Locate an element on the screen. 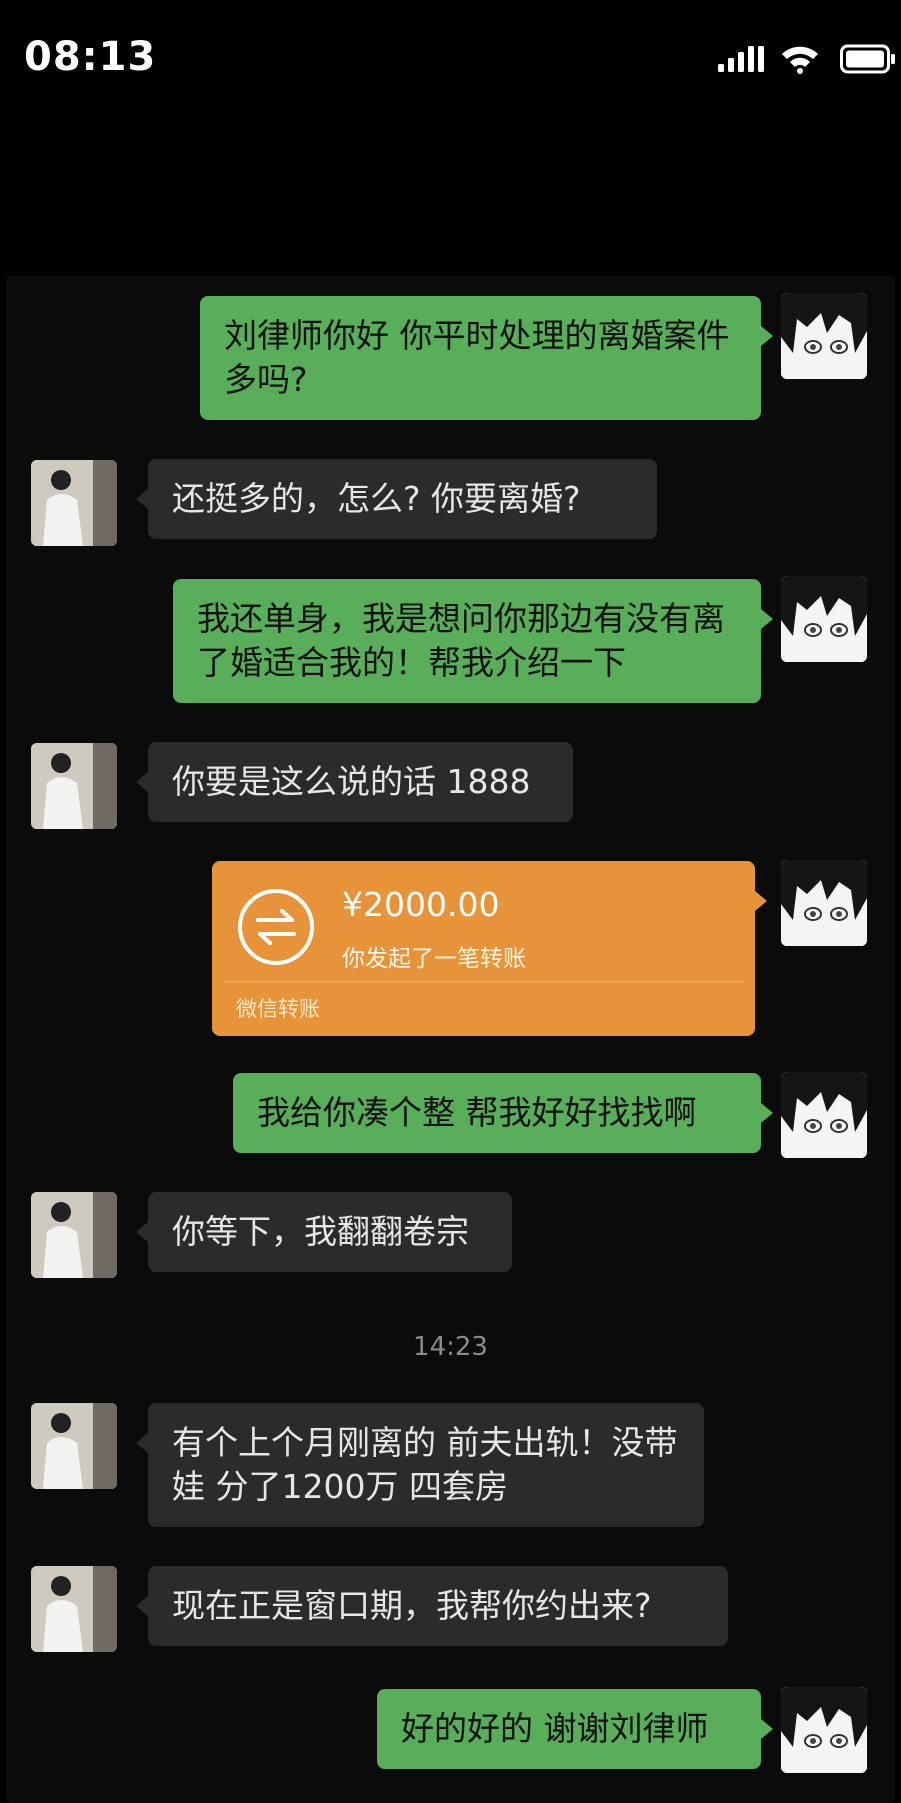 The width and height of the screenshot is (901, 1803). message-text: 刘律师你好 你平时处理的离婚案件多吗? is located at coordinates (477, 357).